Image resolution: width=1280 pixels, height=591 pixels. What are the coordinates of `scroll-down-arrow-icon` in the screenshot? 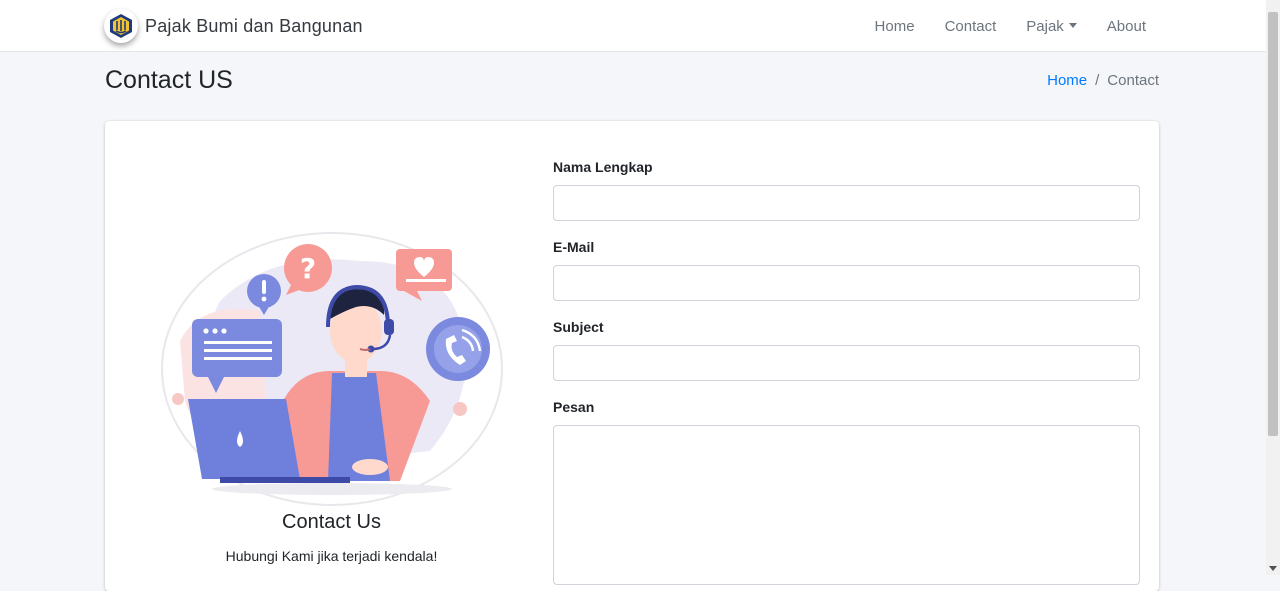 It's located at (1273, 568).